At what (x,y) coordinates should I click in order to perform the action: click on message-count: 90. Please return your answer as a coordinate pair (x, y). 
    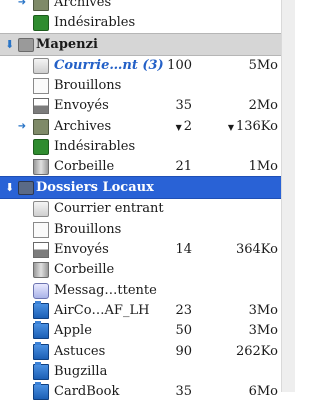
    Looking at the image, I should click on (167, 351).